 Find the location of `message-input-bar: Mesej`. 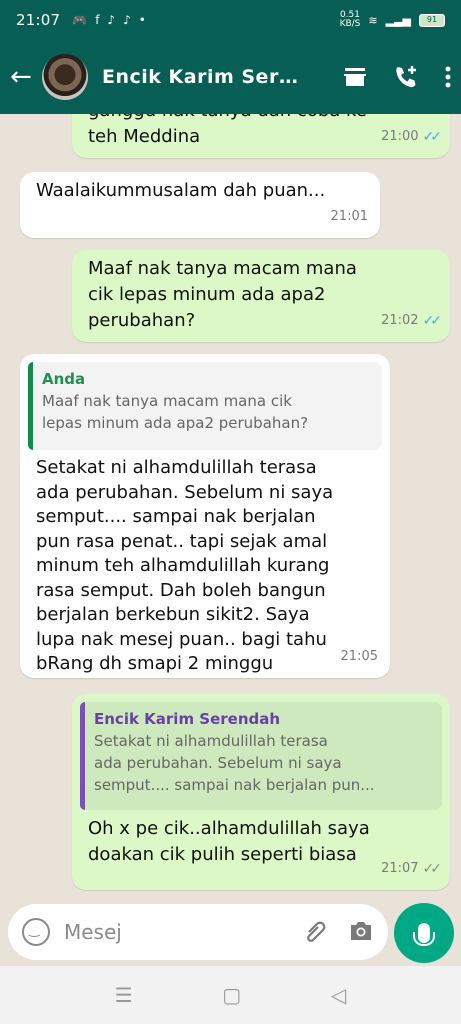

message-input-bar: Mesej is located at coordinates (198, 932).